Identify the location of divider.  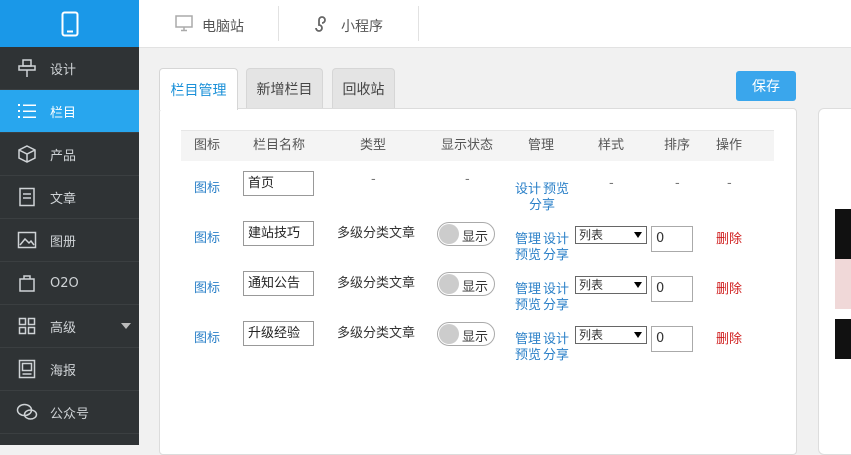
(418, 23).